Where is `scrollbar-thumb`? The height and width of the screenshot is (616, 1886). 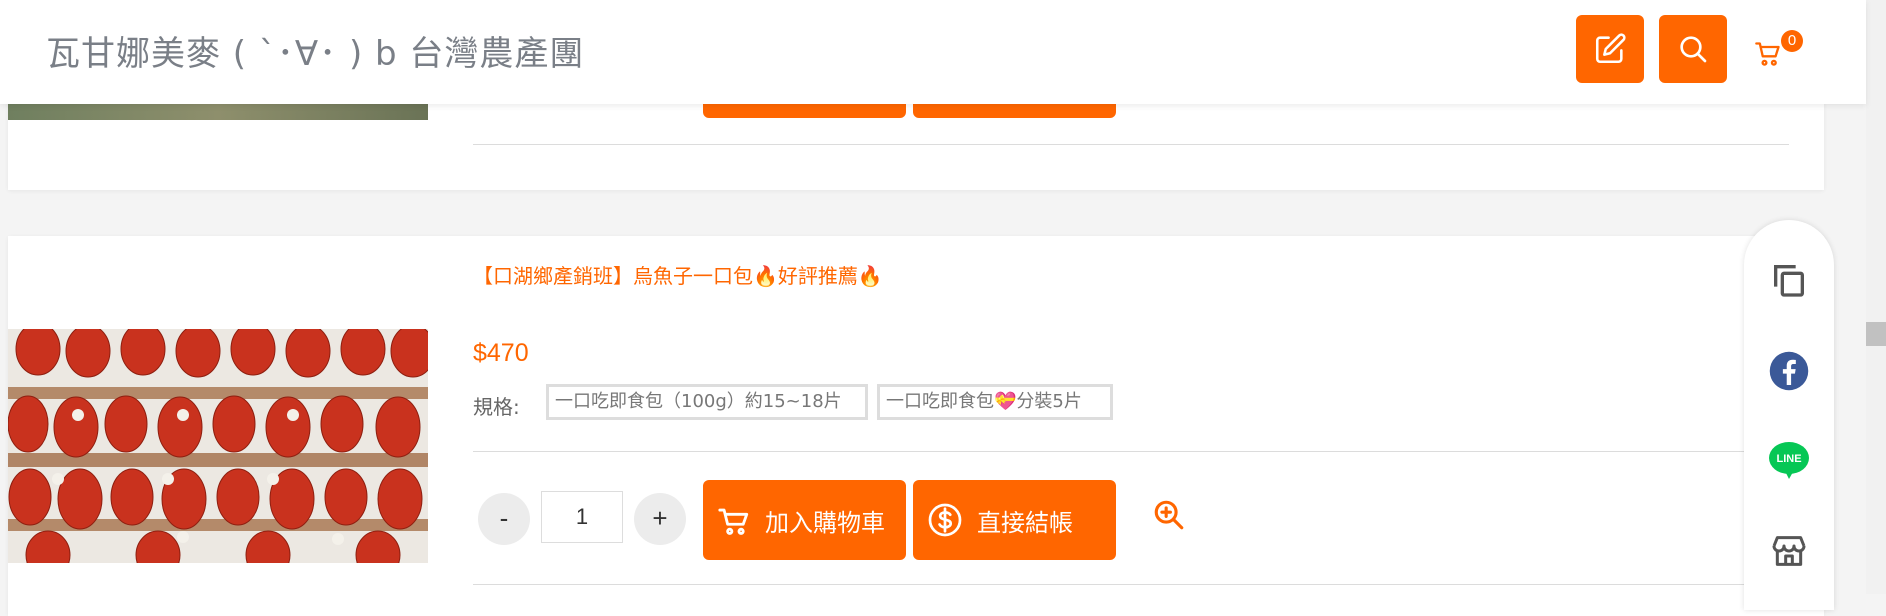
scrollbar-thumb is located at coordinates (1876, 334).